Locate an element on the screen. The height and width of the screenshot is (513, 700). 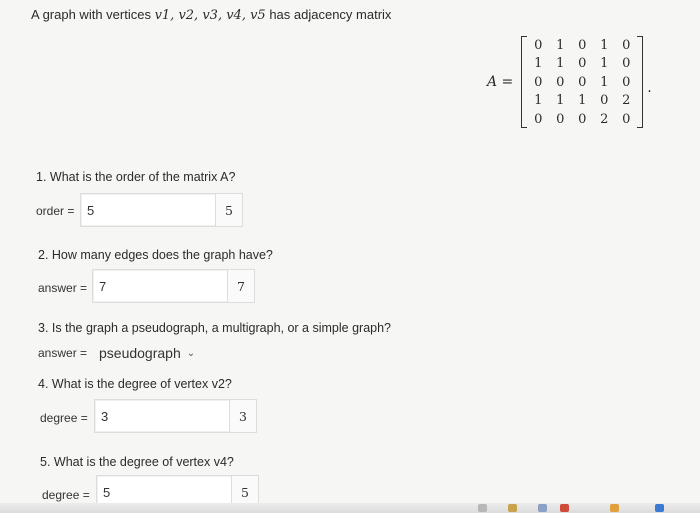
matrix-period: . is located at coordinates (649, 88).